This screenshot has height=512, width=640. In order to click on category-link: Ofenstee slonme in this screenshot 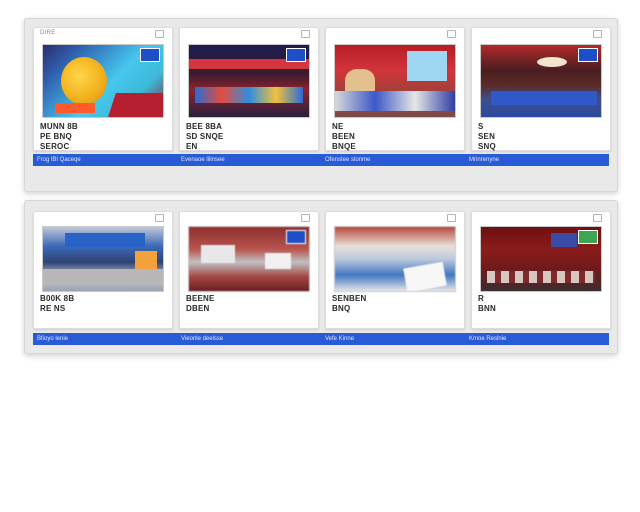, I will do `click(393, 160)`.